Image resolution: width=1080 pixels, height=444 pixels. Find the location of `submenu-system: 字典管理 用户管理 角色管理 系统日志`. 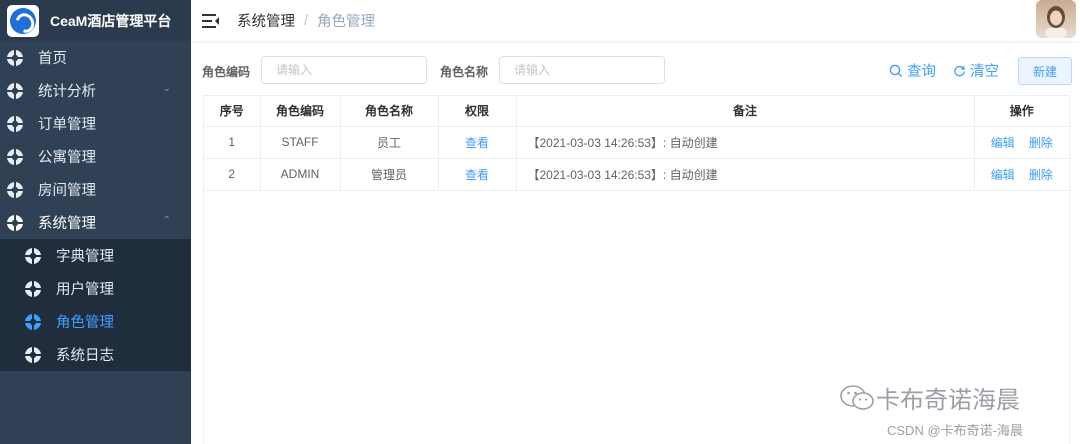

submenu-system: 字典管理 用户管理 角色管理 系统日志 is located at coordinates (95, 305).